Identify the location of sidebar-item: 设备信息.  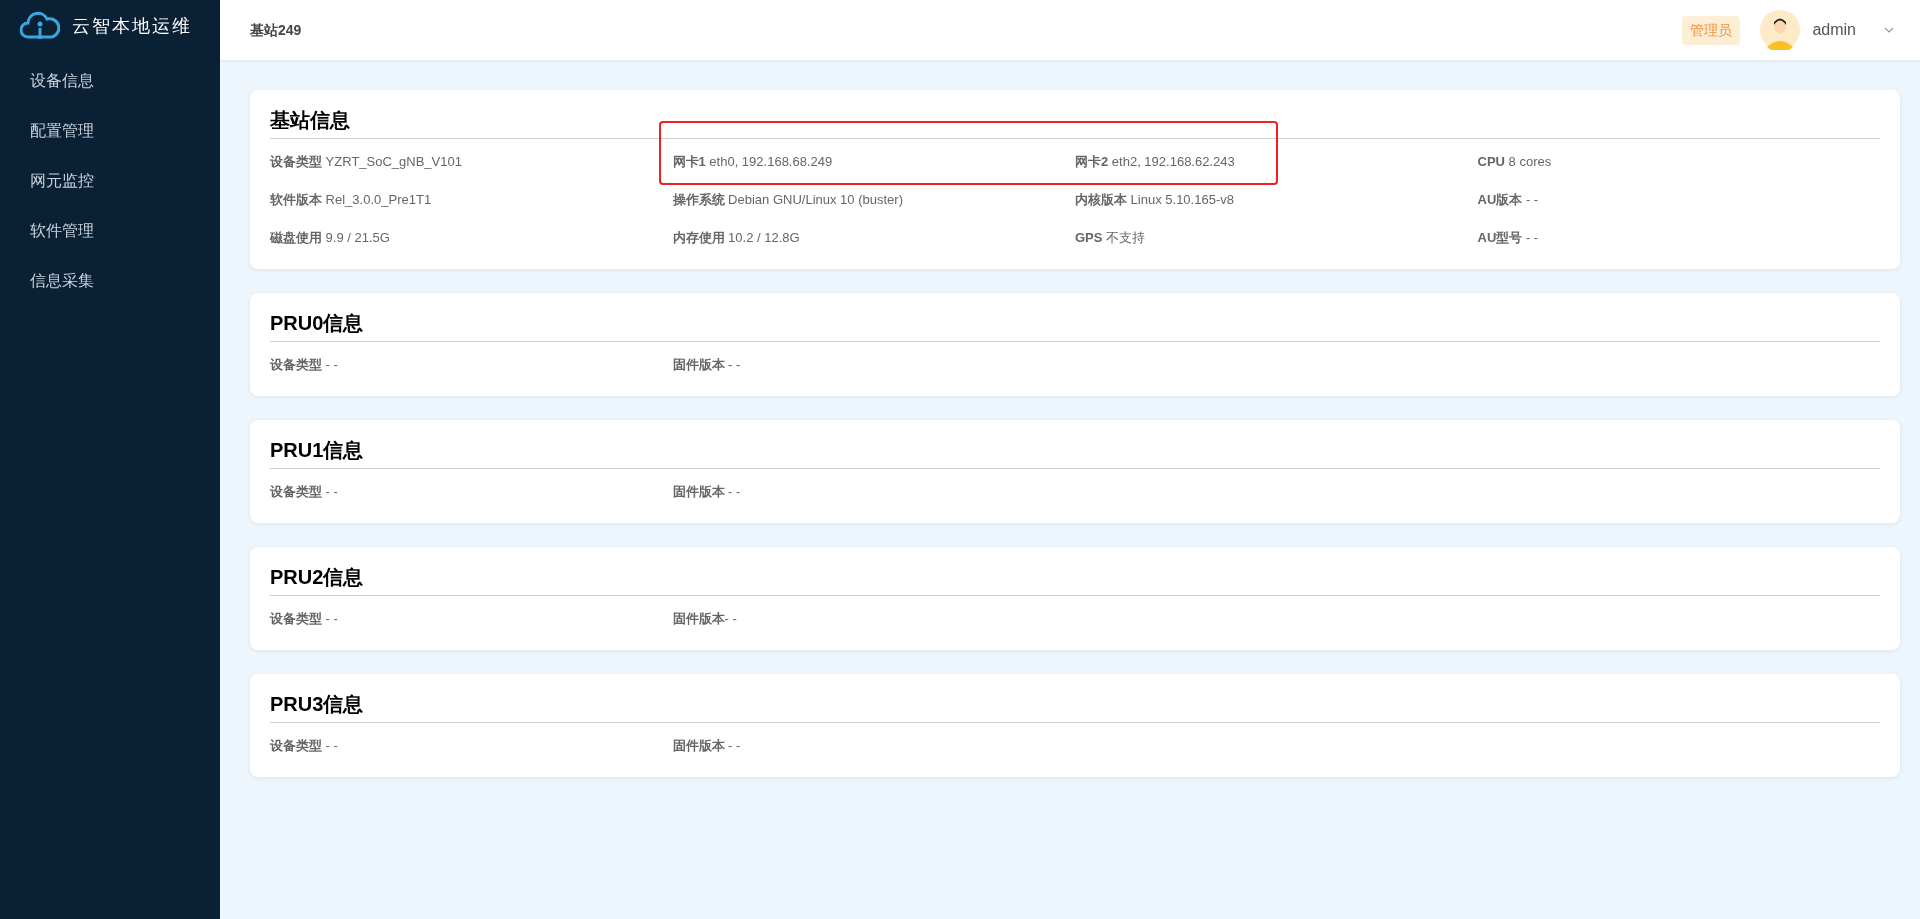
(110, 81).